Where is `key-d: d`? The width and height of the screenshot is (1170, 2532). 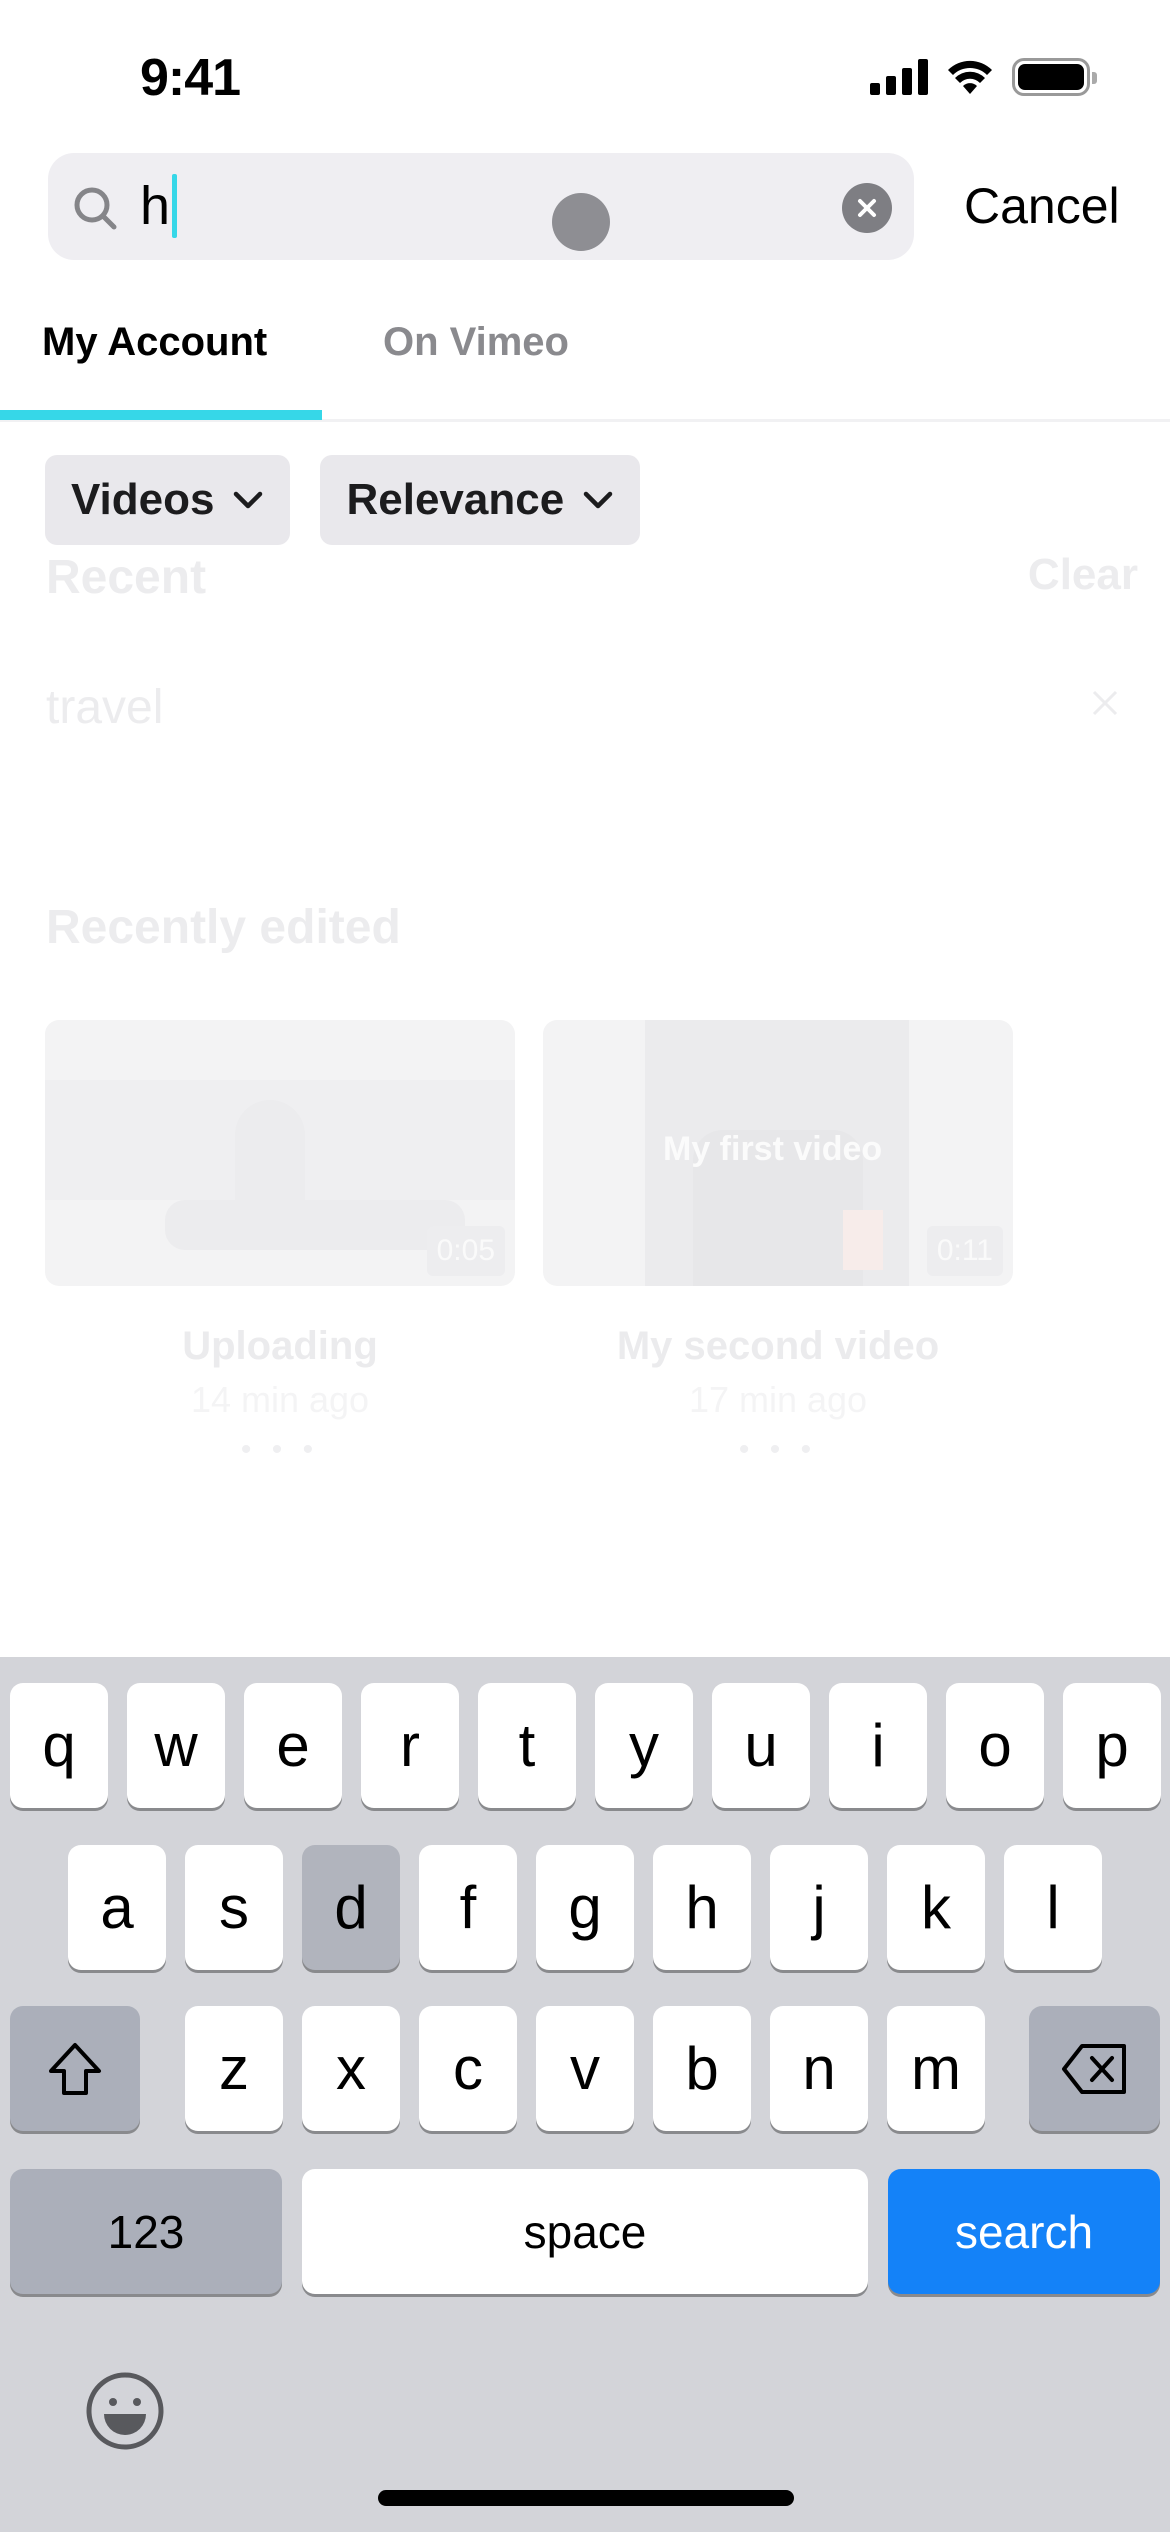
key-d: d is located at coordinates (351, 1907).